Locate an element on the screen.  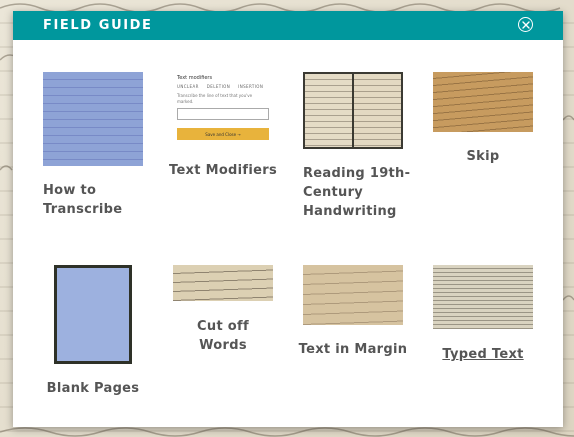
guide-item-label: Text in Margin is located at coordinates (353, 349).